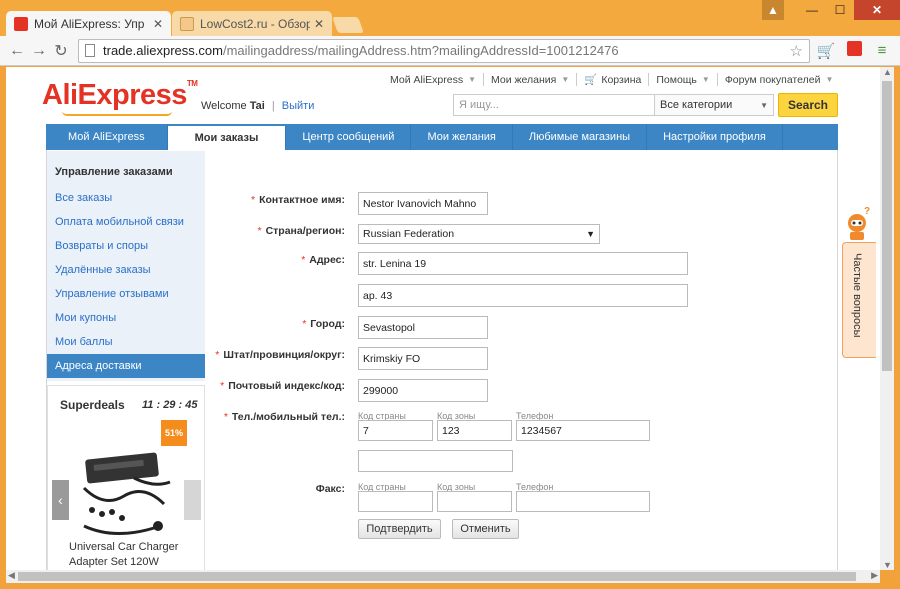  What do you see at coordinates (887, 72) in the screenshot?
I see `scroll-up-icon: ▲` at bounding box center [887, 72].